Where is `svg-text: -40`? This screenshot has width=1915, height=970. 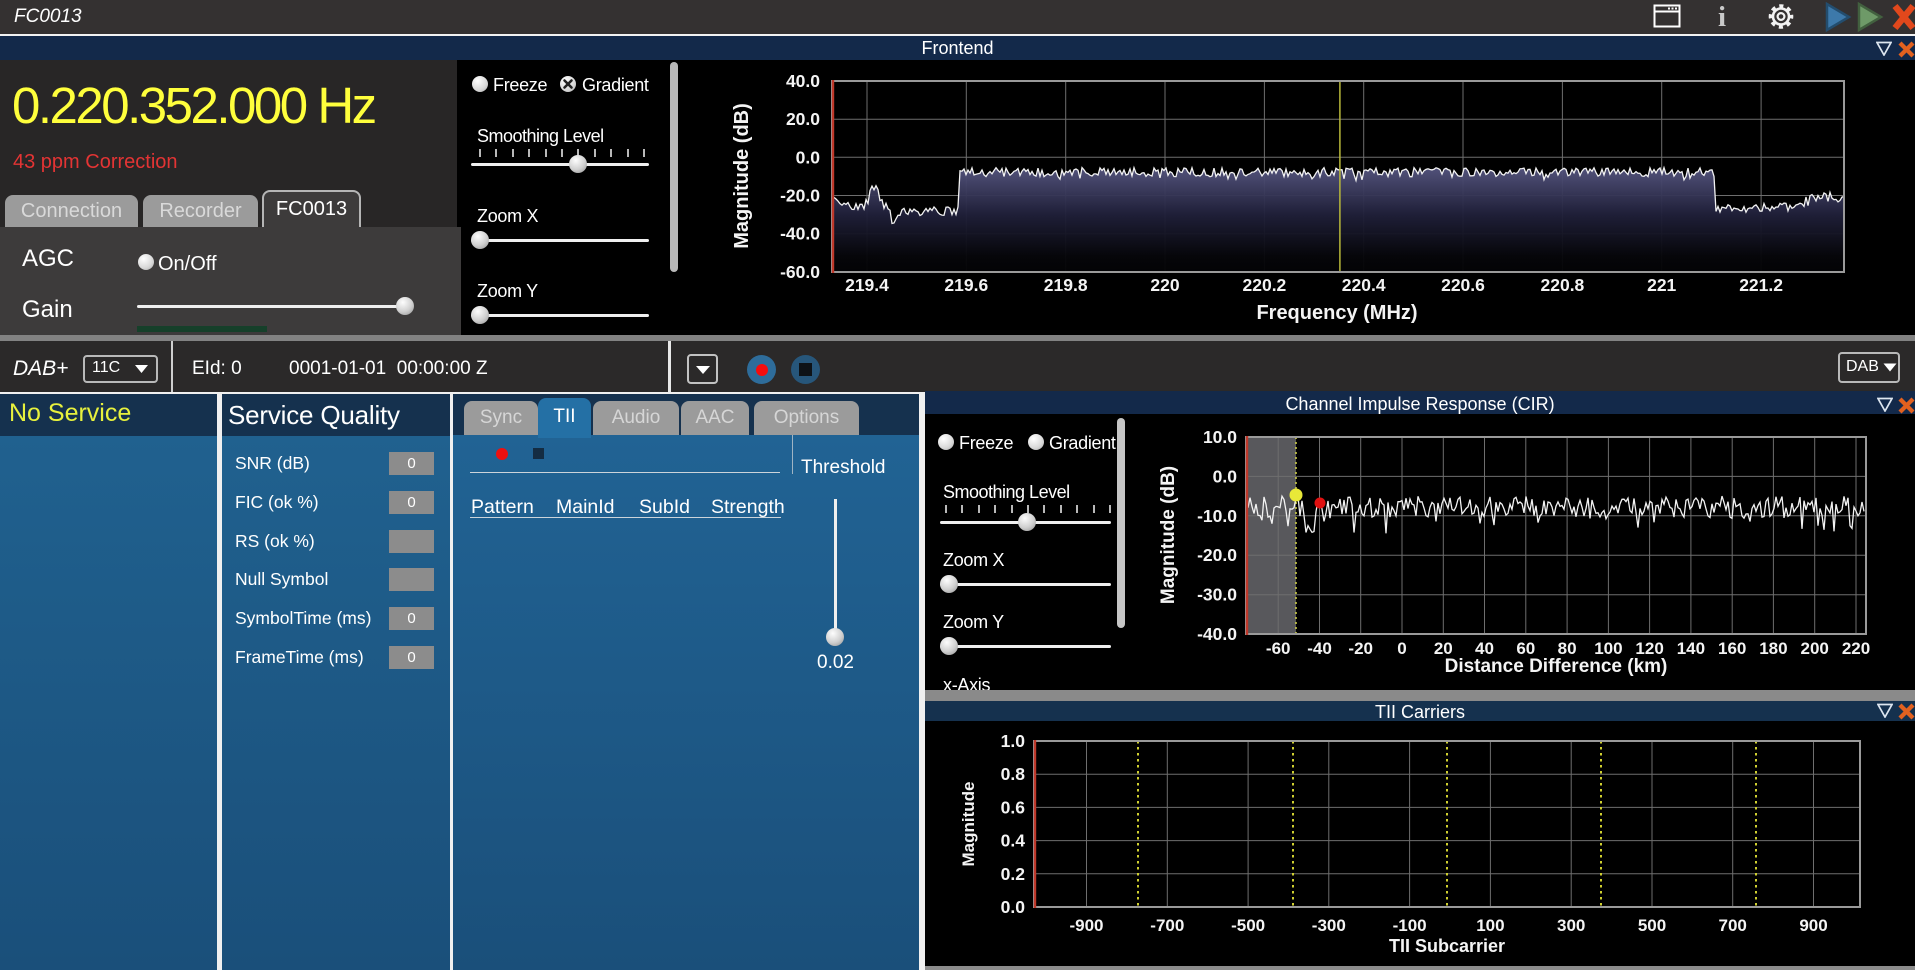
svg-text: -40 is located at coordinates (1319, 648).